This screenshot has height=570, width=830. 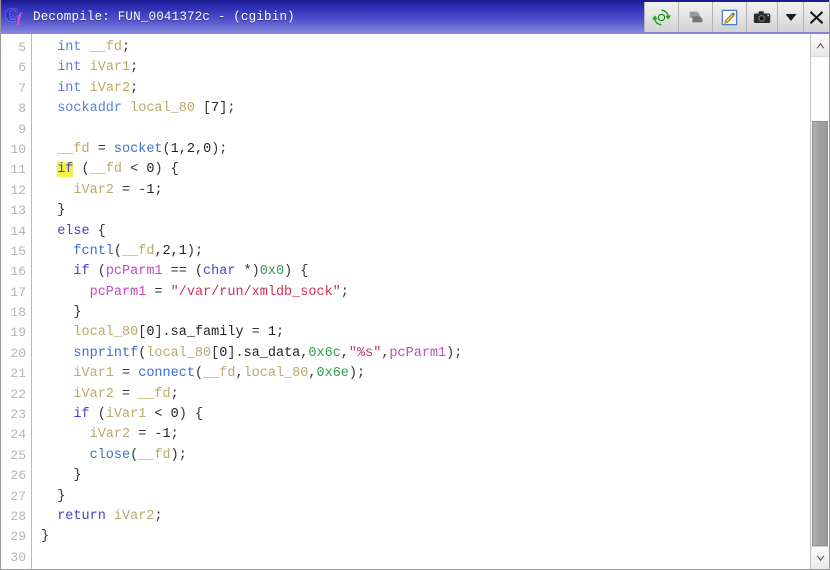 What do you see at coordinates (18, 251) in the screenshot?
I see `line-number: 15` at bounding box center [18, 251].